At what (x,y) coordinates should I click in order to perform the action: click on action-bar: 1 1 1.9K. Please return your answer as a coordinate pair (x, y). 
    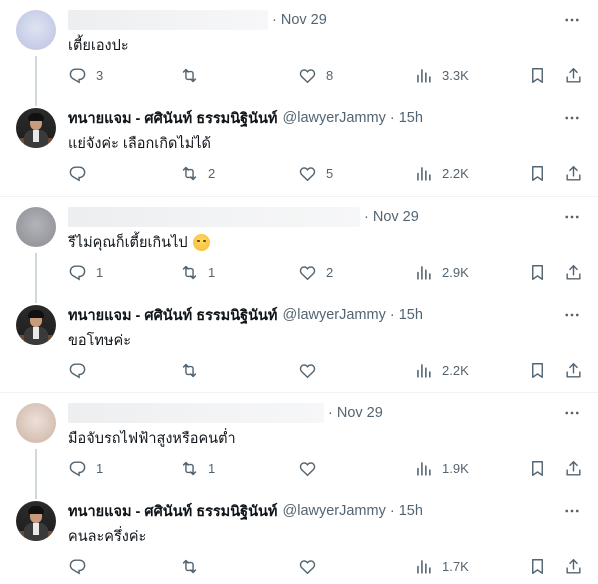
    Looking at the image, I should click on (325, 468).